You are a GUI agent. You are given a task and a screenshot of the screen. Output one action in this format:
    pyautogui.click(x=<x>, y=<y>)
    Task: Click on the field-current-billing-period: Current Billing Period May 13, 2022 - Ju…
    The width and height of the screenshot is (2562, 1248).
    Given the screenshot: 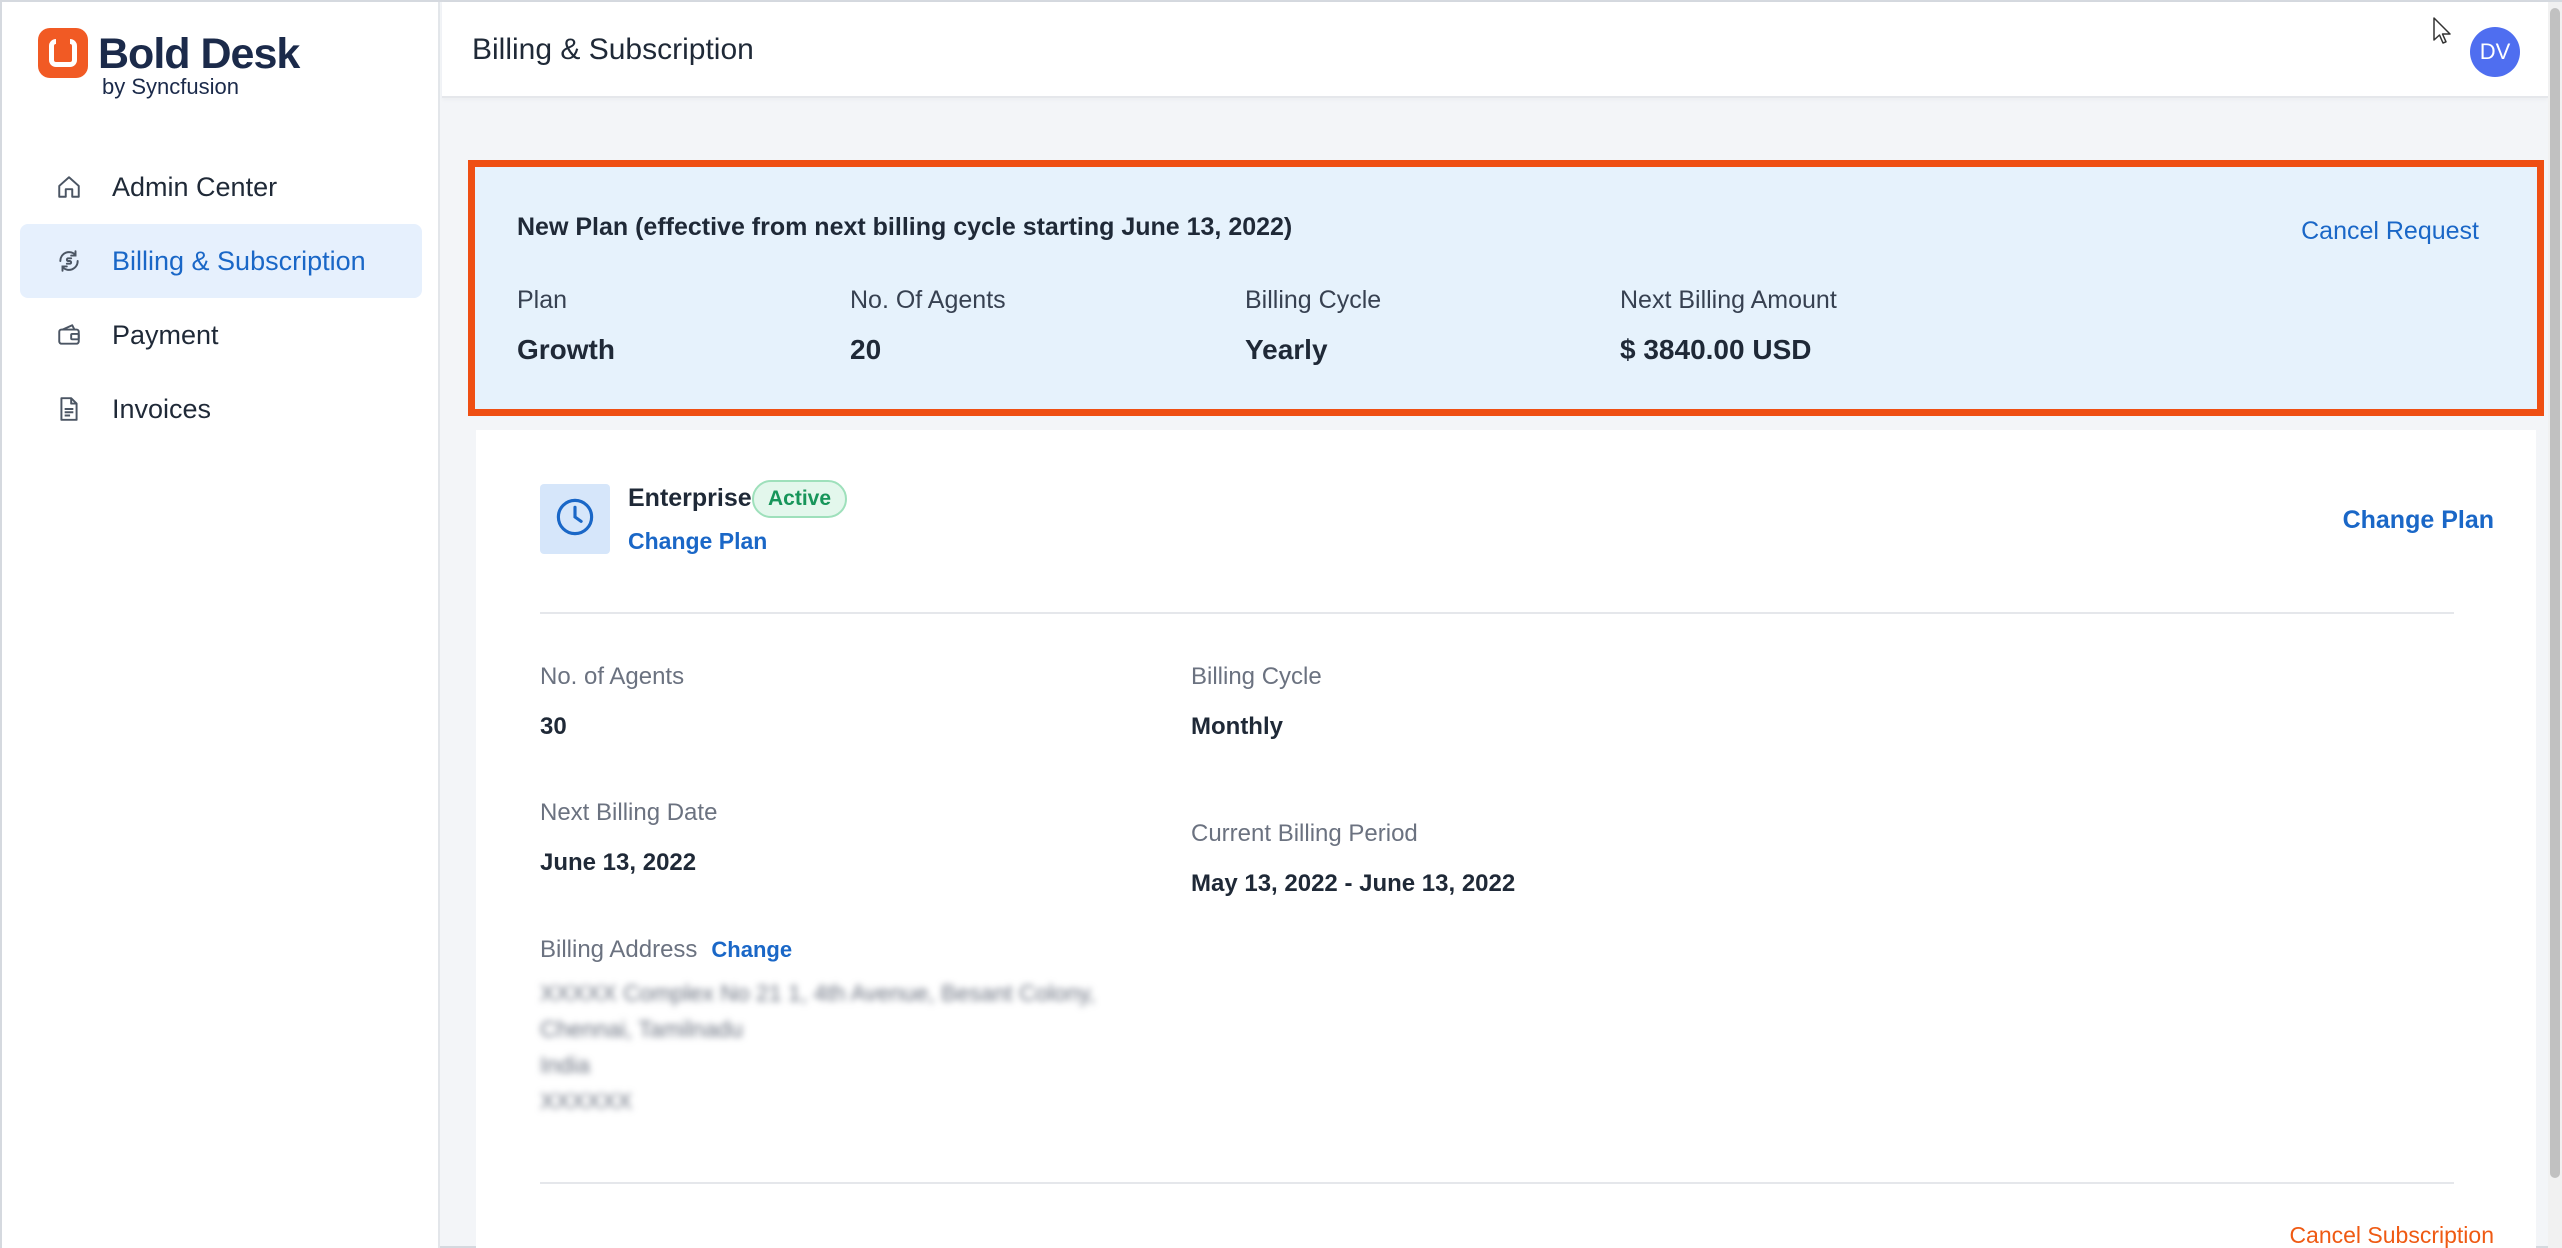 What is the action you would take?
    pyautogui.click(x=1353, y=859)
    